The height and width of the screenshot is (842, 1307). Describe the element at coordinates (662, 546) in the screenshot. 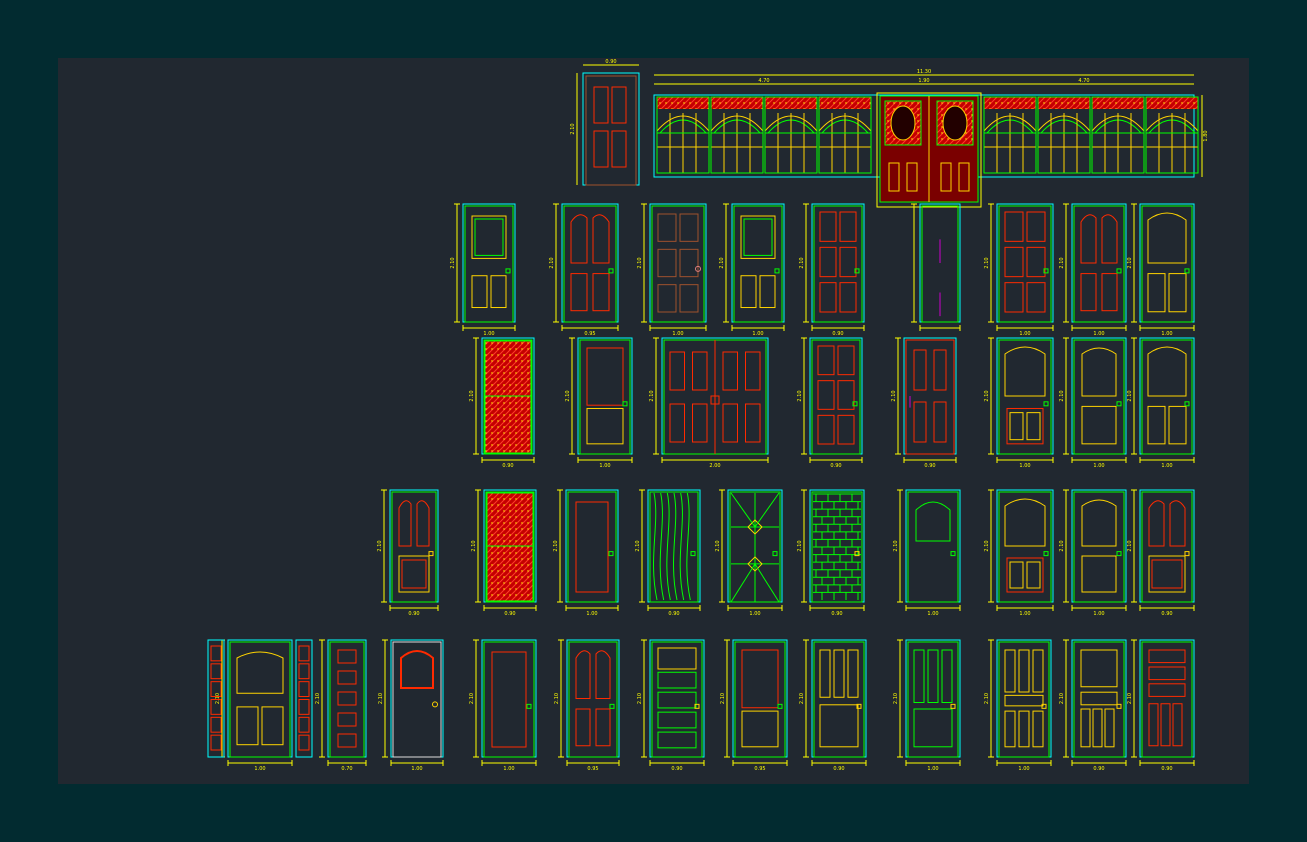

I see `grain-line` at that location.